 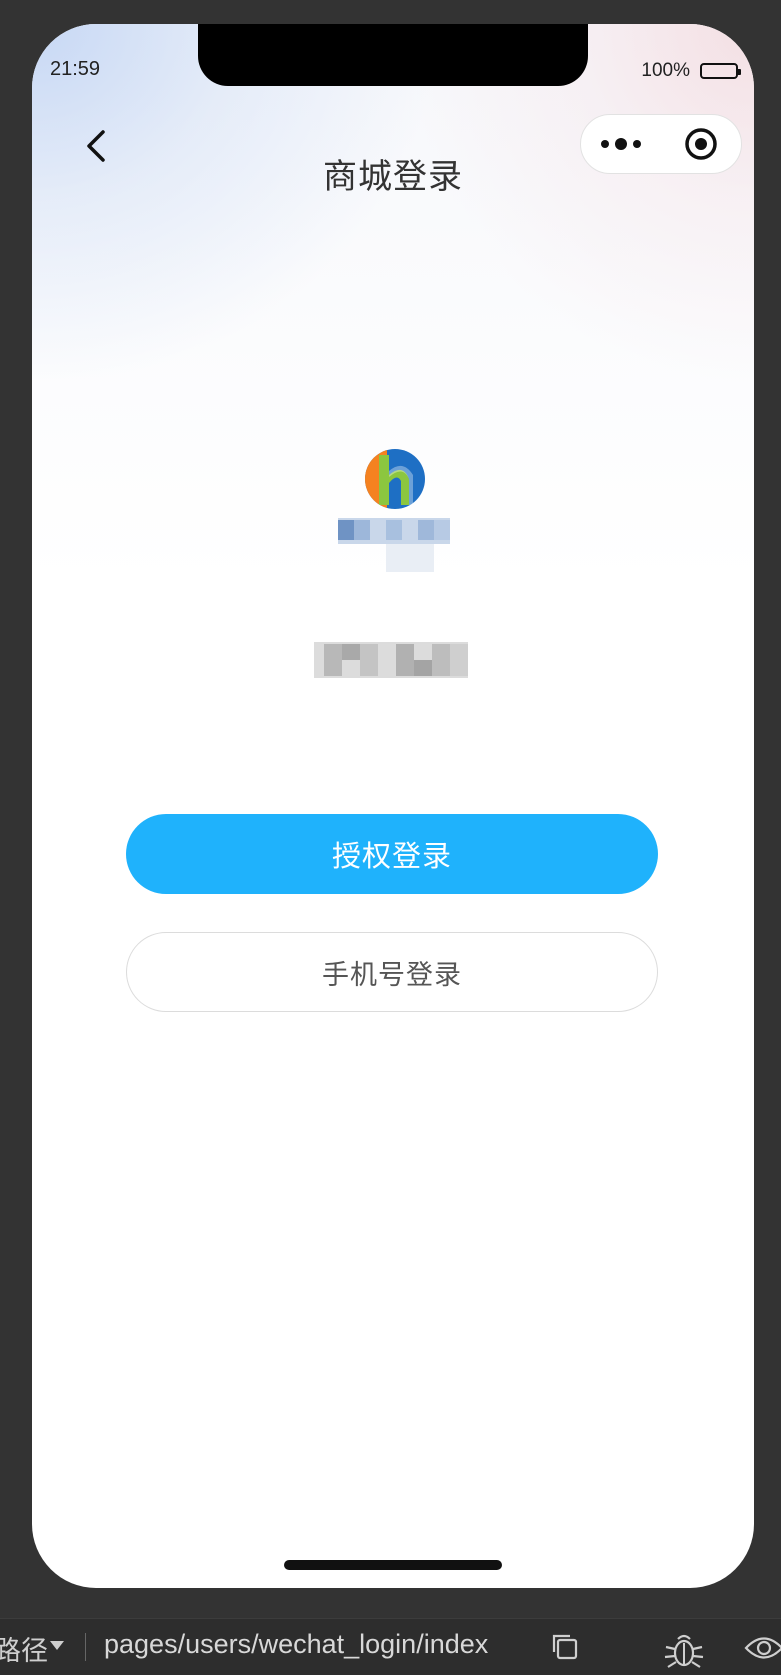 I want to click on home-indicator, so click(x=393, y=1565).